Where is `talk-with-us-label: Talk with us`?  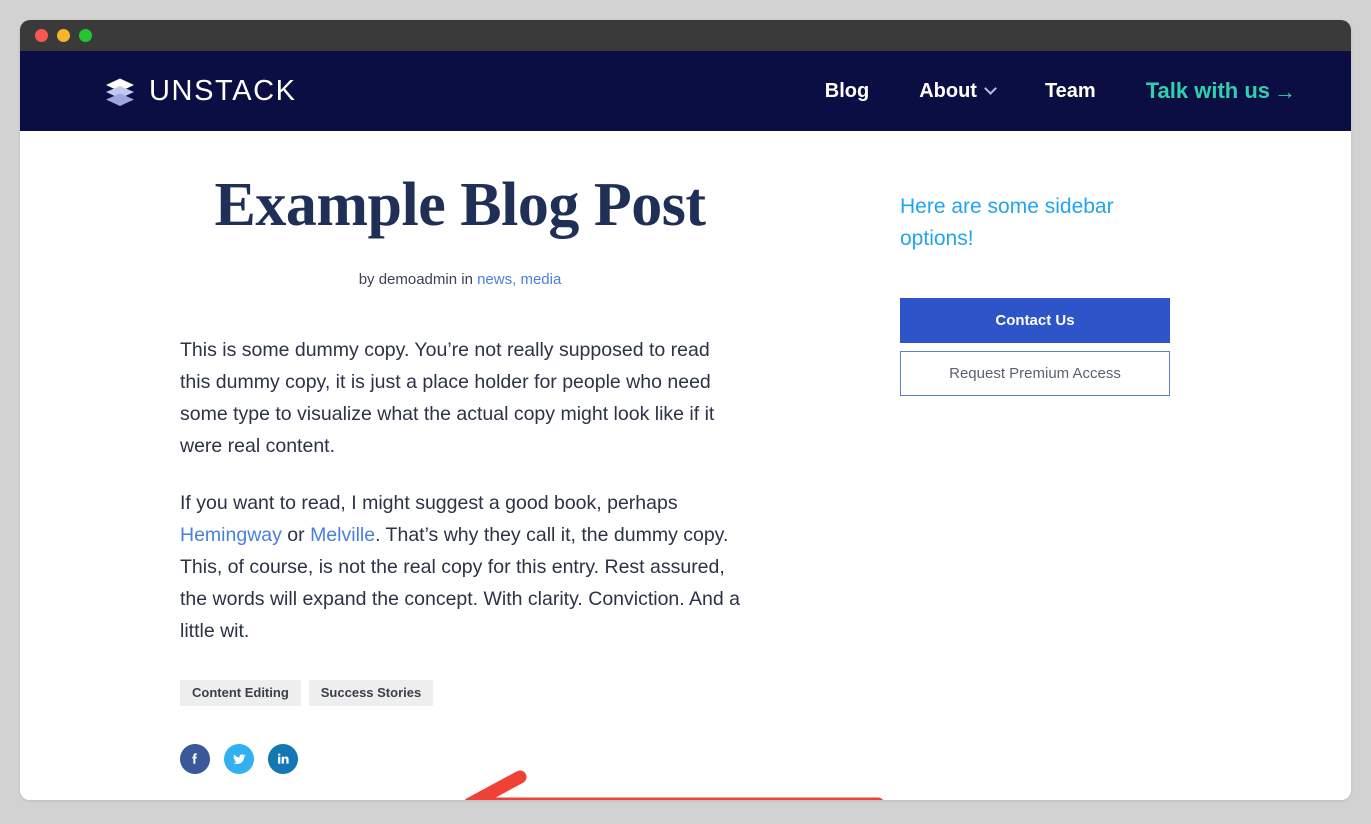
talk-with-us-label: Talk with us is located at coordinates (1207, 90).